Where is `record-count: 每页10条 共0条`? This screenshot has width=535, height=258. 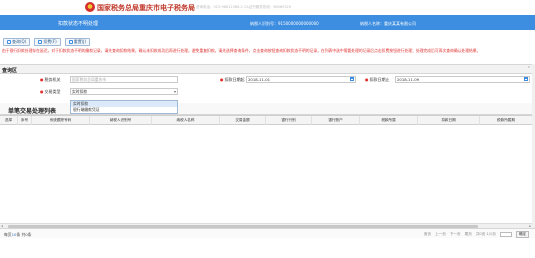
record-count: 每页10条 共0条 is located at coordinates (18, 234).